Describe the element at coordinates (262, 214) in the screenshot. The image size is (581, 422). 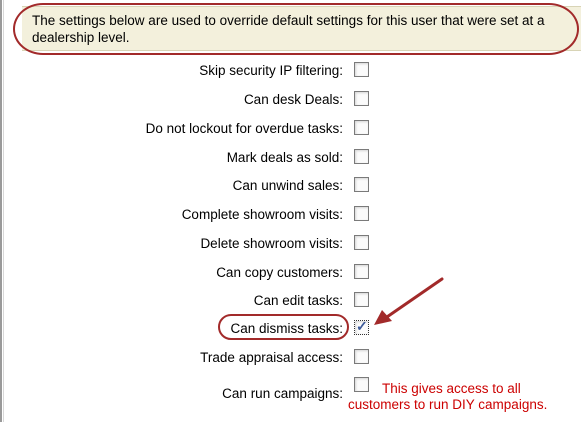
I see `setting-label: Complete showroom visits:` at that location.